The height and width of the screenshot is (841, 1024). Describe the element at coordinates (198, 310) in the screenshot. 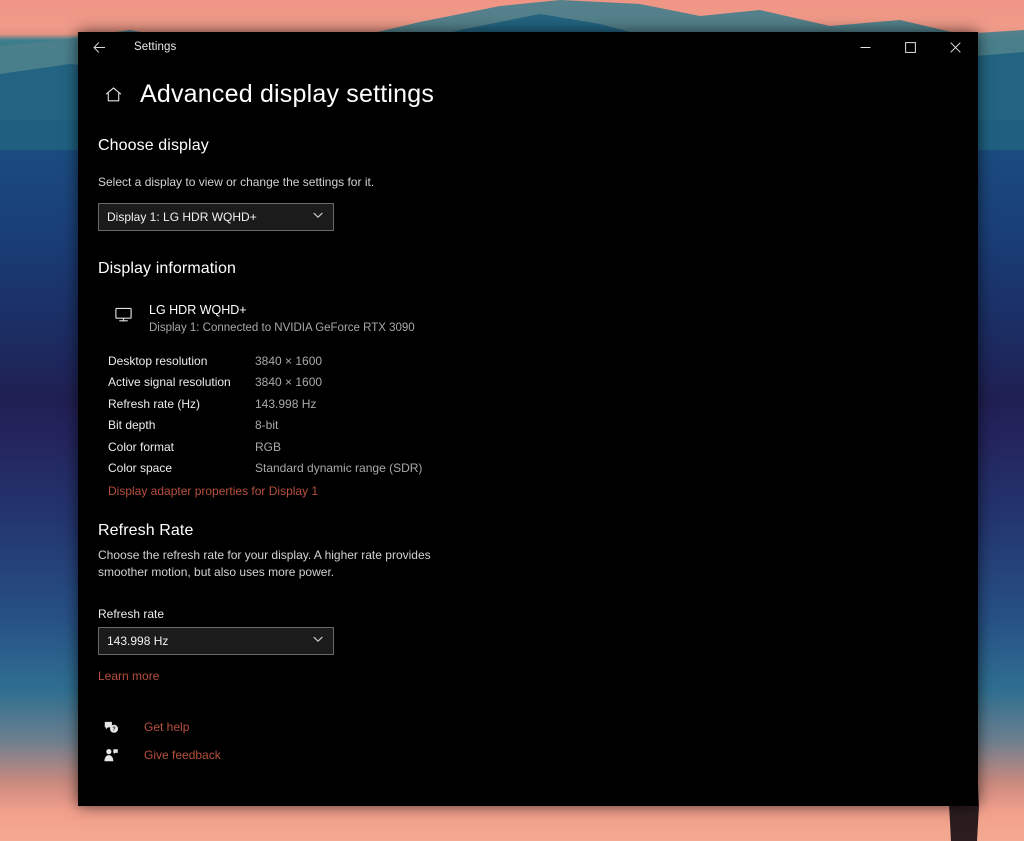

I see `device-name: LG HDR WQHD+` at that location.